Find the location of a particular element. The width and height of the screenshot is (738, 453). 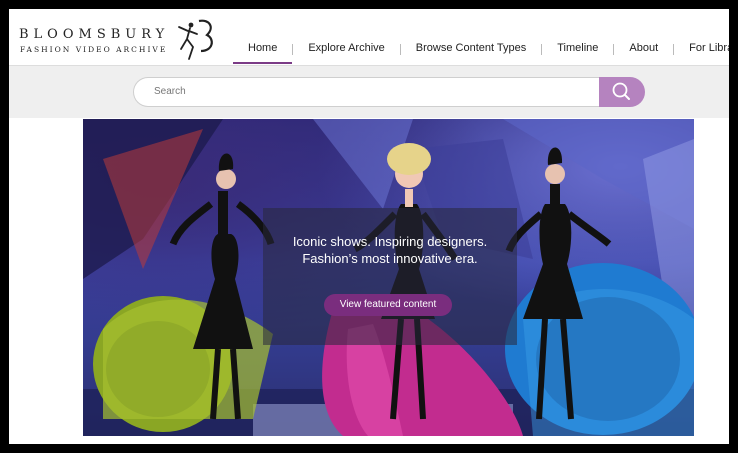

nav-item-explore-archive: Explore Archive is located at coordinates (346, 49).